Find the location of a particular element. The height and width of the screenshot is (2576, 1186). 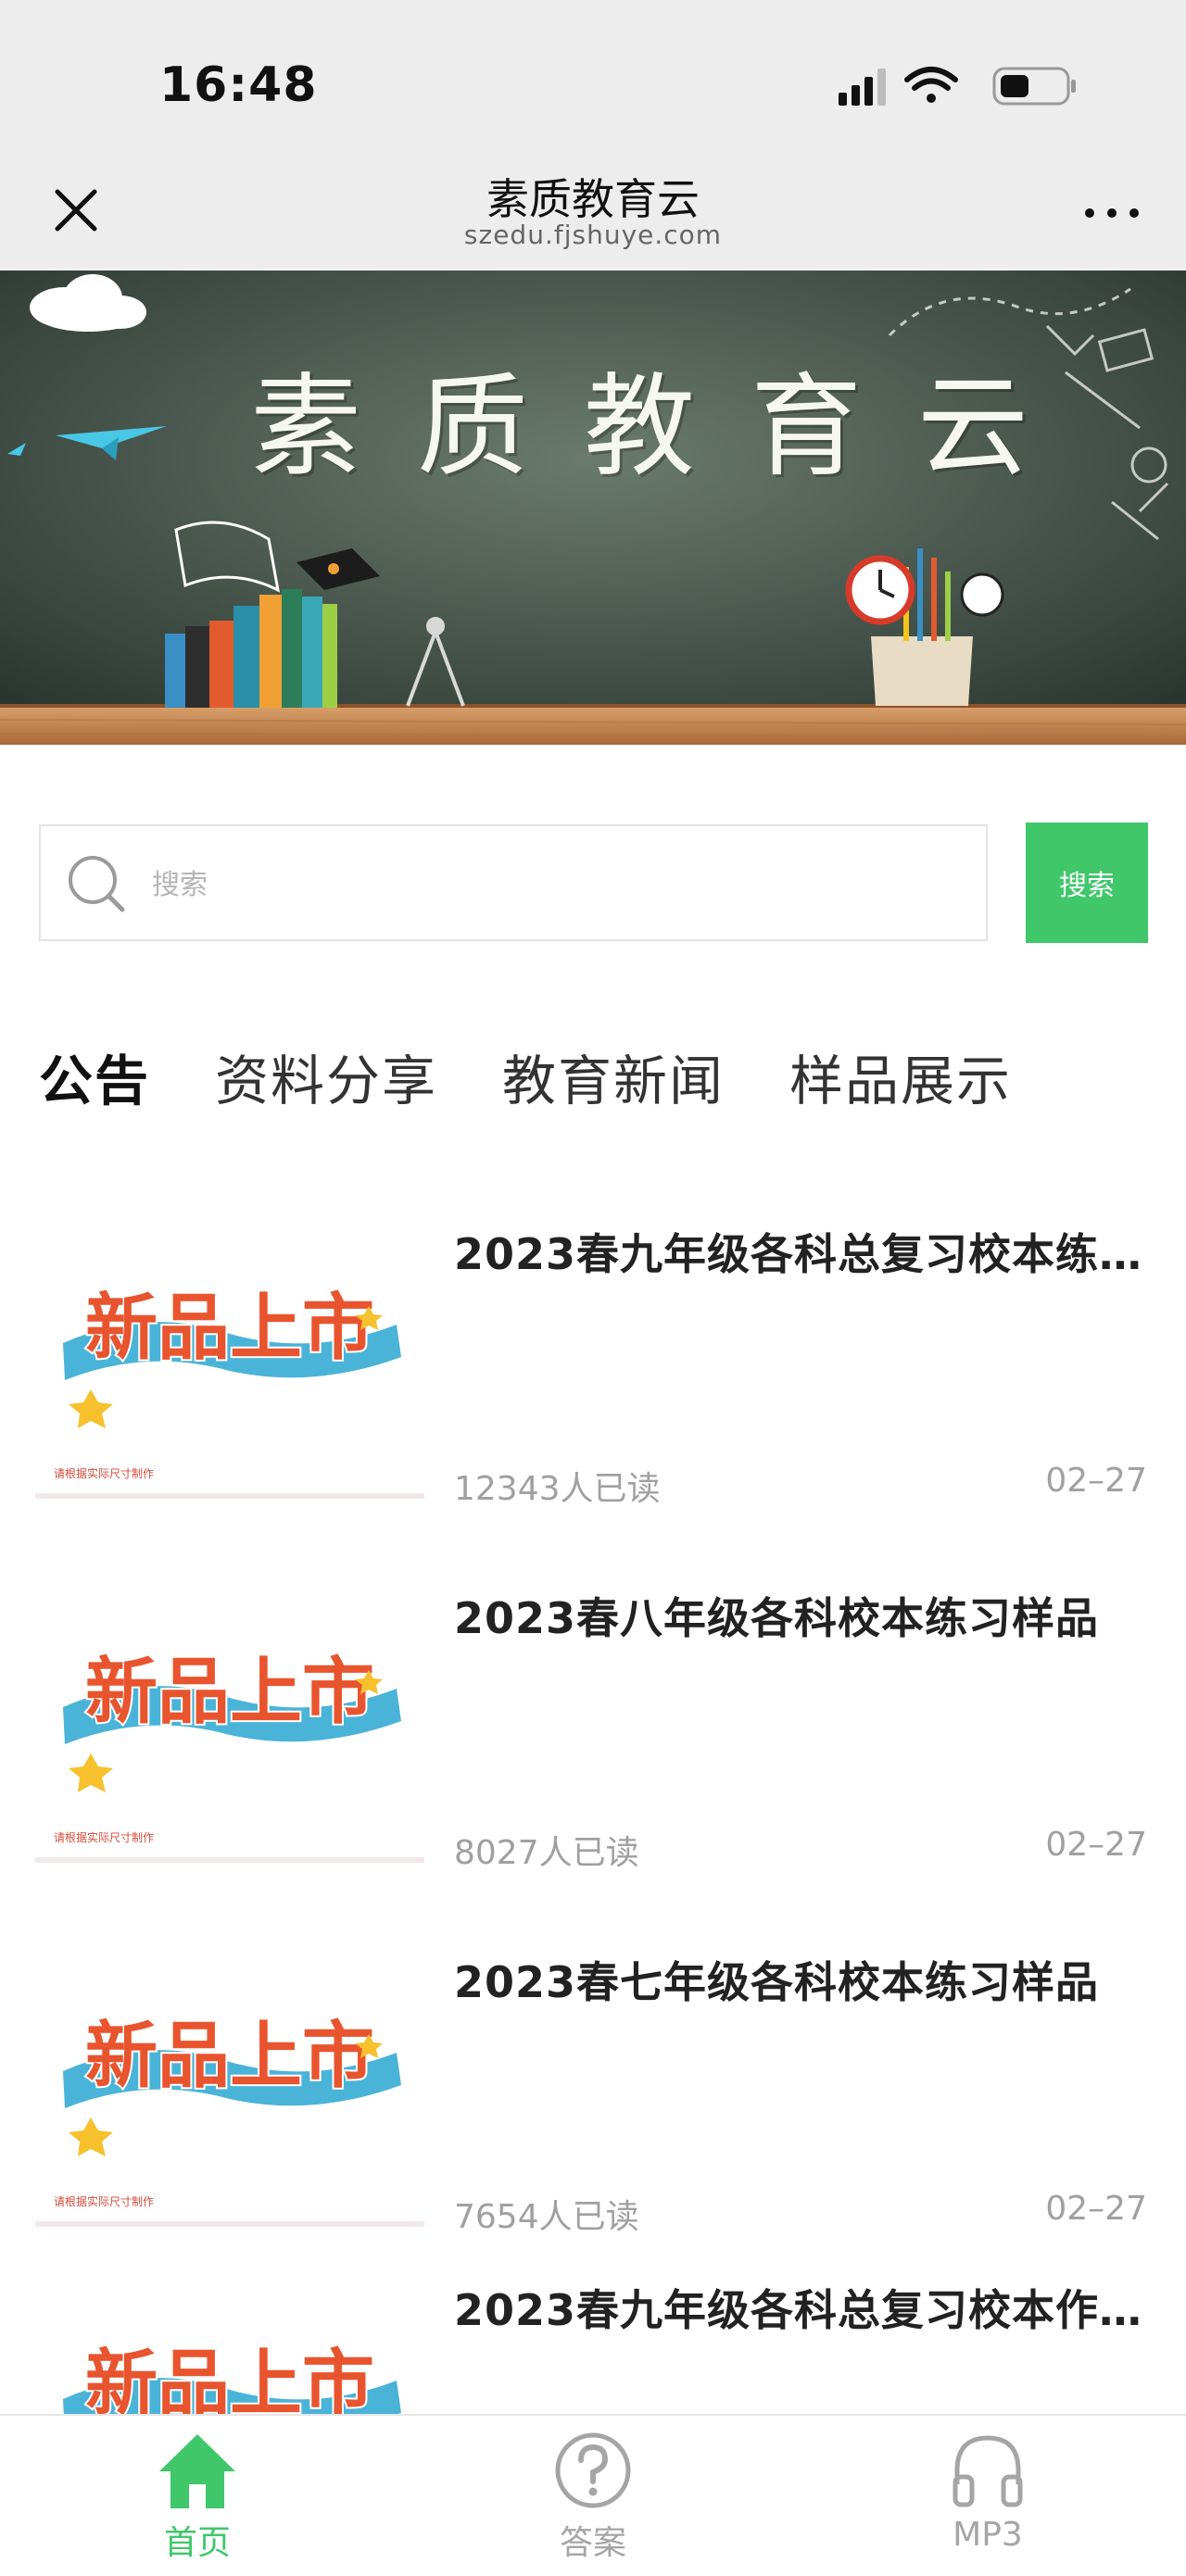

bottom-tab-bar: 首页 答案 MP3 is located at coordinates (593, 2495).